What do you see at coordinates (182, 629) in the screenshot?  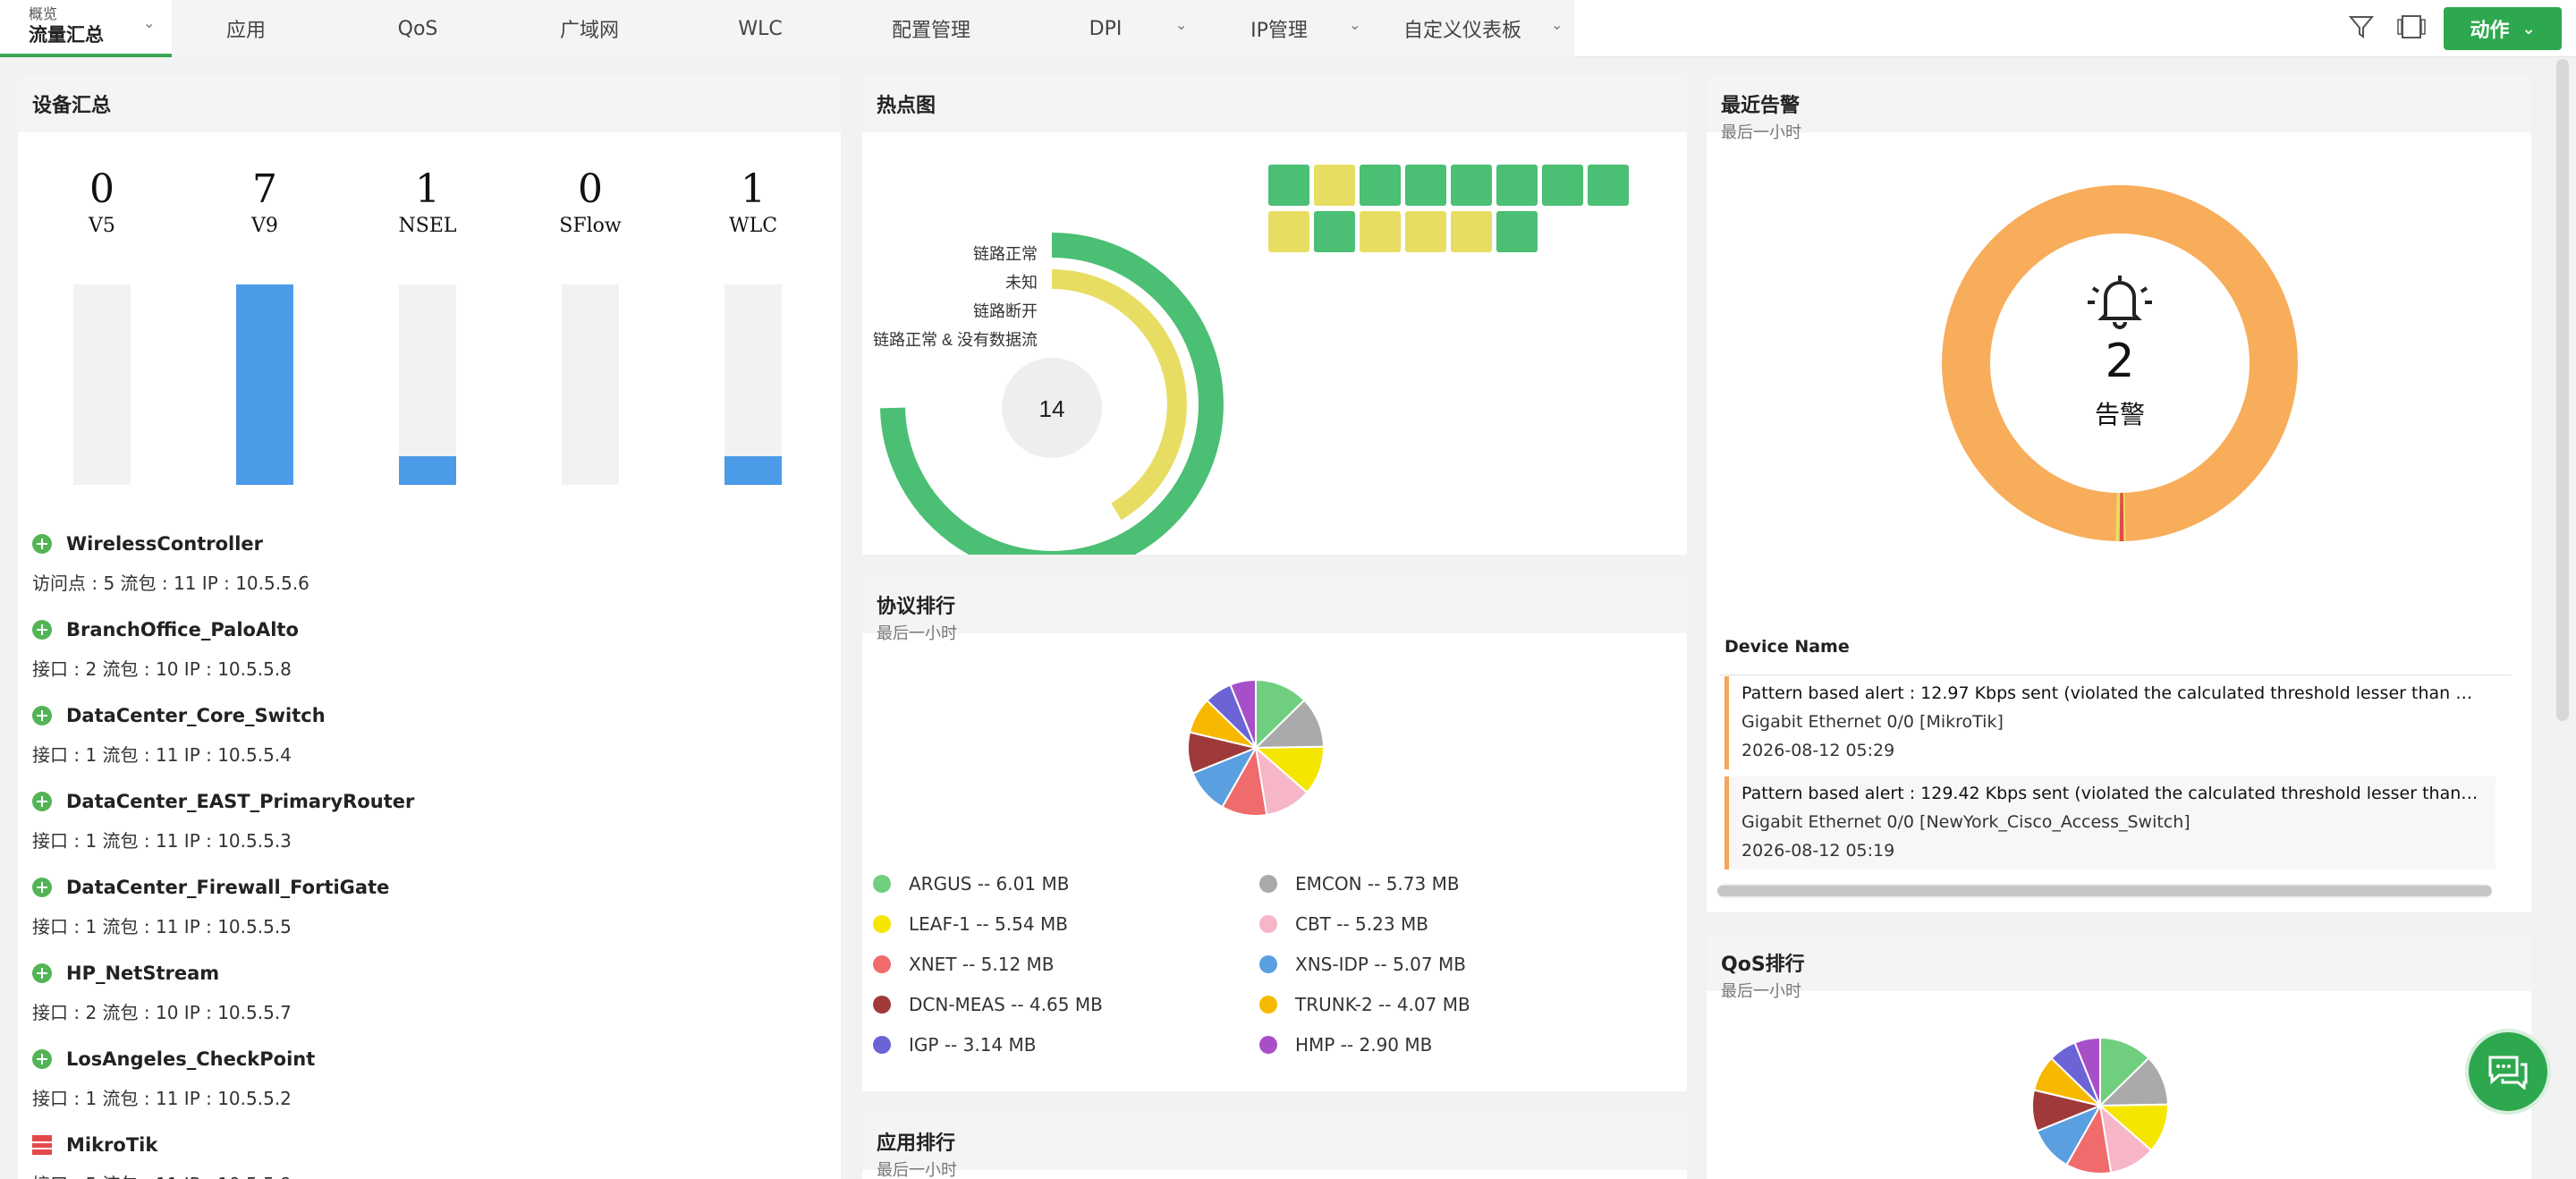 I see `device-name: BranchOffice_PaloAlto` at bounding box center [182, 629].